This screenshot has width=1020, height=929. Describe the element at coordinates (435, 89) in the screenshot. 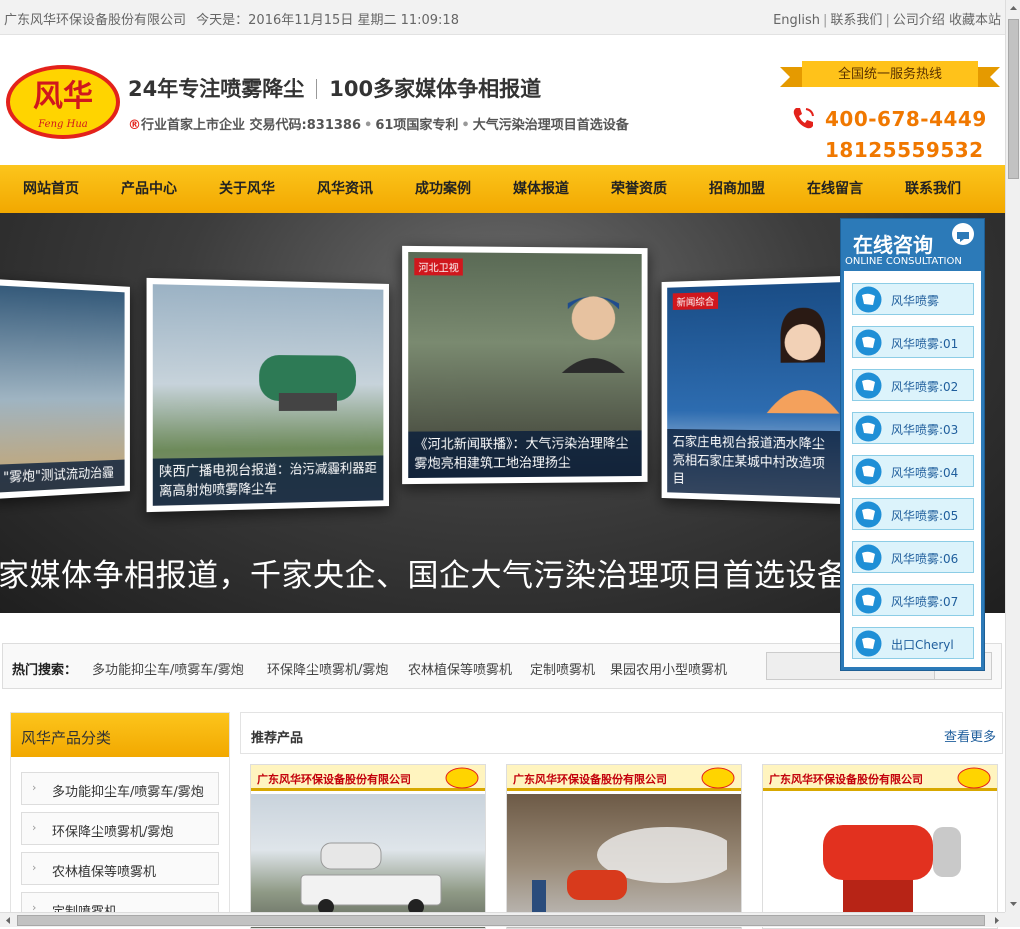

I see `slogan-b: 100多家媒体争相报道` at that location.